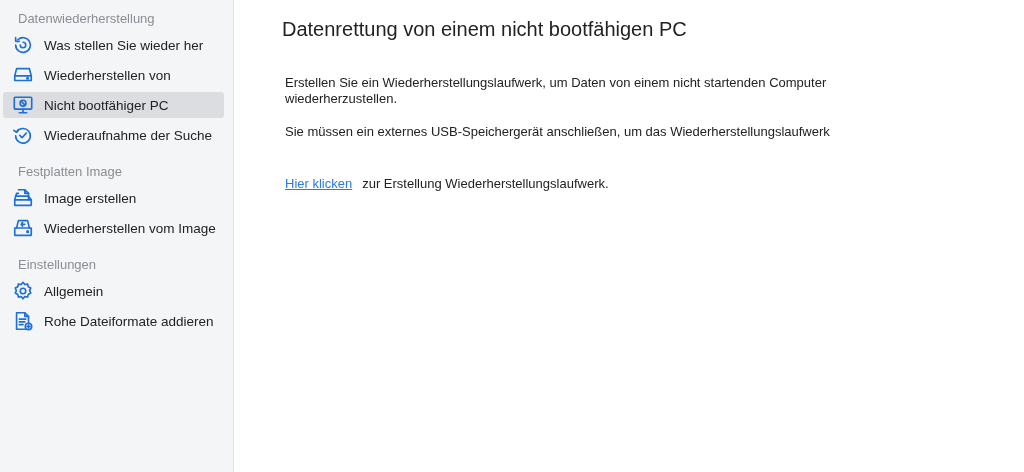 Image resolution: width=1024 pixels, height=472 pixels. Describe the element at coordinates (558, 132) in the screenshot. I see `description-text: Sie müssen ein externes USB-Speichergerät anschließen, um das Wiederherstellungslaufwerk` at that location.